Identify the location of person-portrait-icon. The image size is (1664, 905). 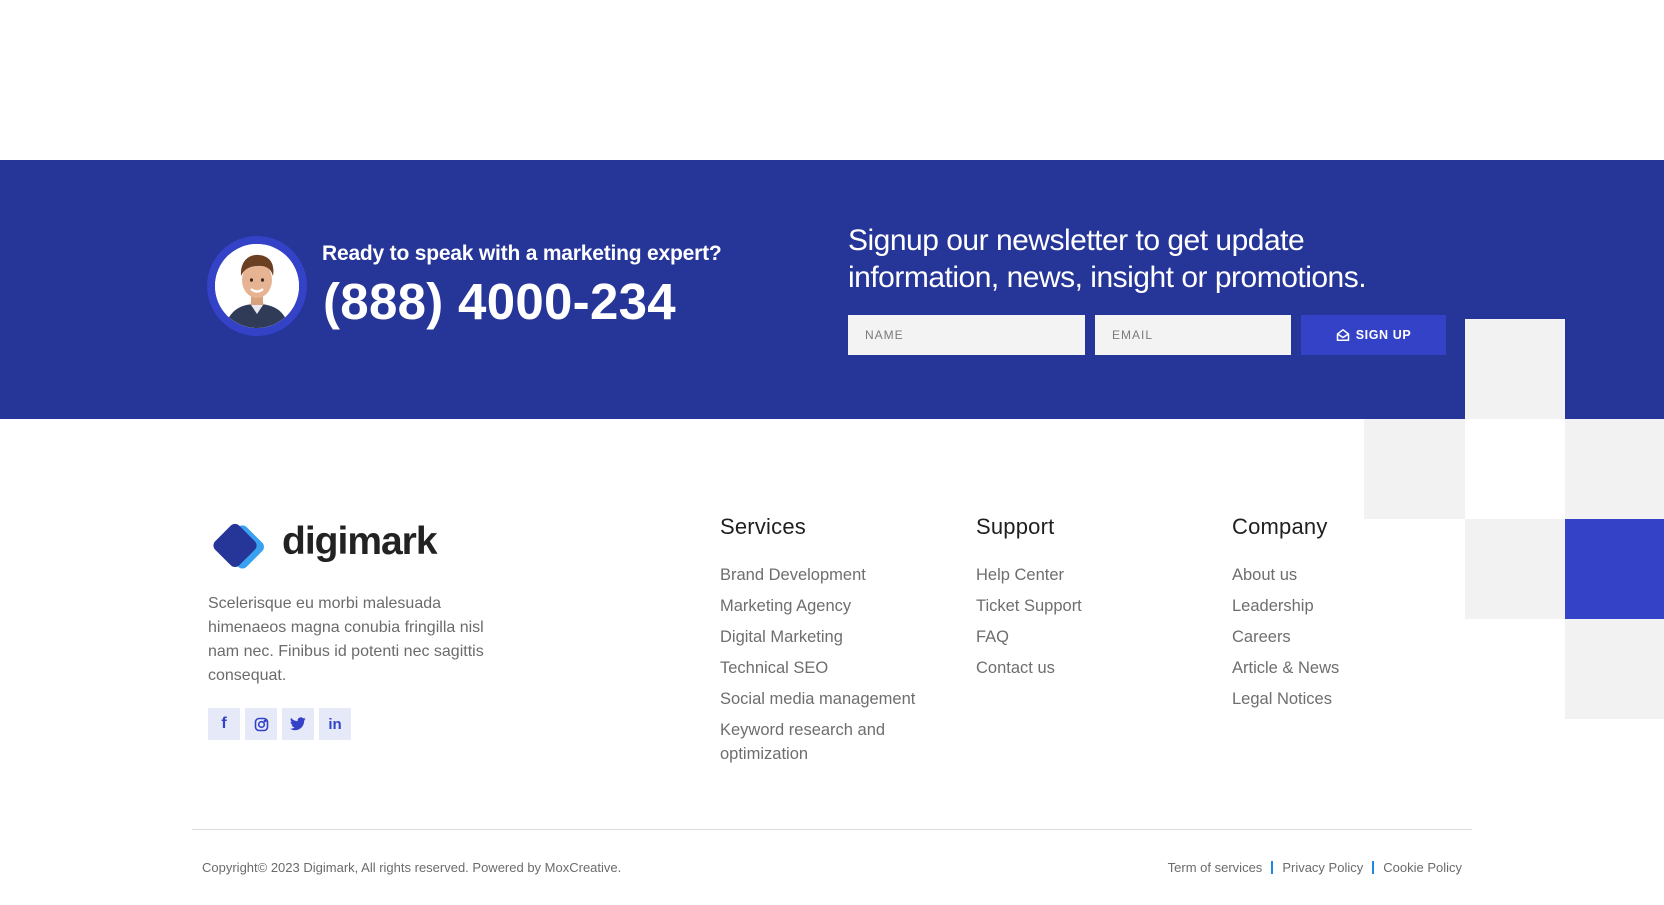
(257, 286).